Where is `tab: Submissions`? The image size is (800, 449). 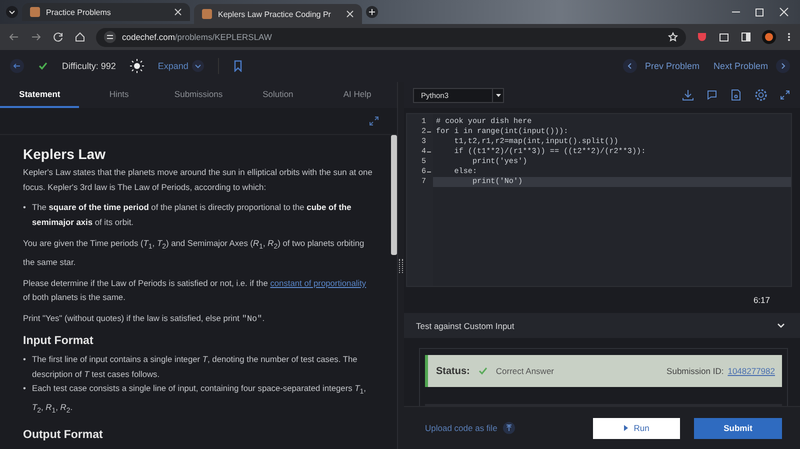
tab: Submissions is located at coordinates (198, 95).